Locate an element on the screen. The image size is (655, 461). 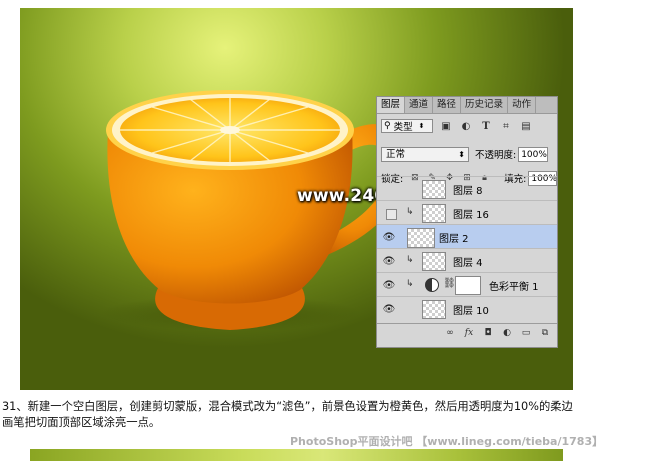
layer-row-selected: 👁︎ 图层 2 is located at coordinates (467, 236).